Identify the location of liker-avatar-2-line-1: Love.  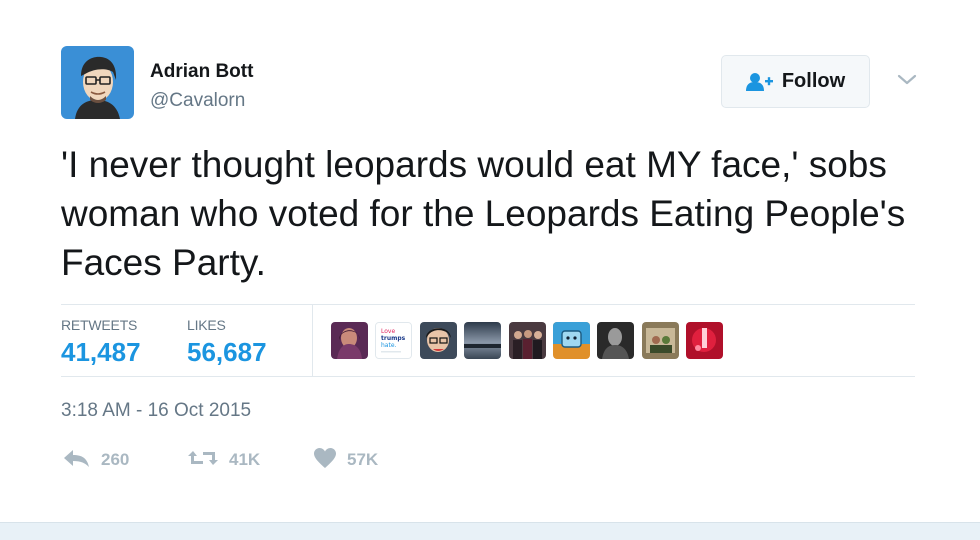
(388, 331).